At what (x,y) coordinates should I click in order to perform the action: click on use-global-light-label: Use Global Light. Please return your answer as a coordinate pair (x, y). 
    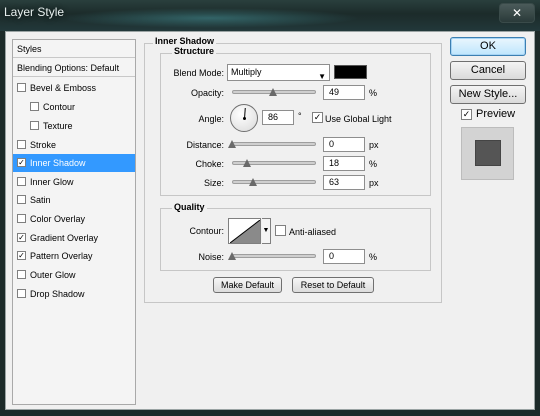
    Looking at the image, I should click on (358, 119).